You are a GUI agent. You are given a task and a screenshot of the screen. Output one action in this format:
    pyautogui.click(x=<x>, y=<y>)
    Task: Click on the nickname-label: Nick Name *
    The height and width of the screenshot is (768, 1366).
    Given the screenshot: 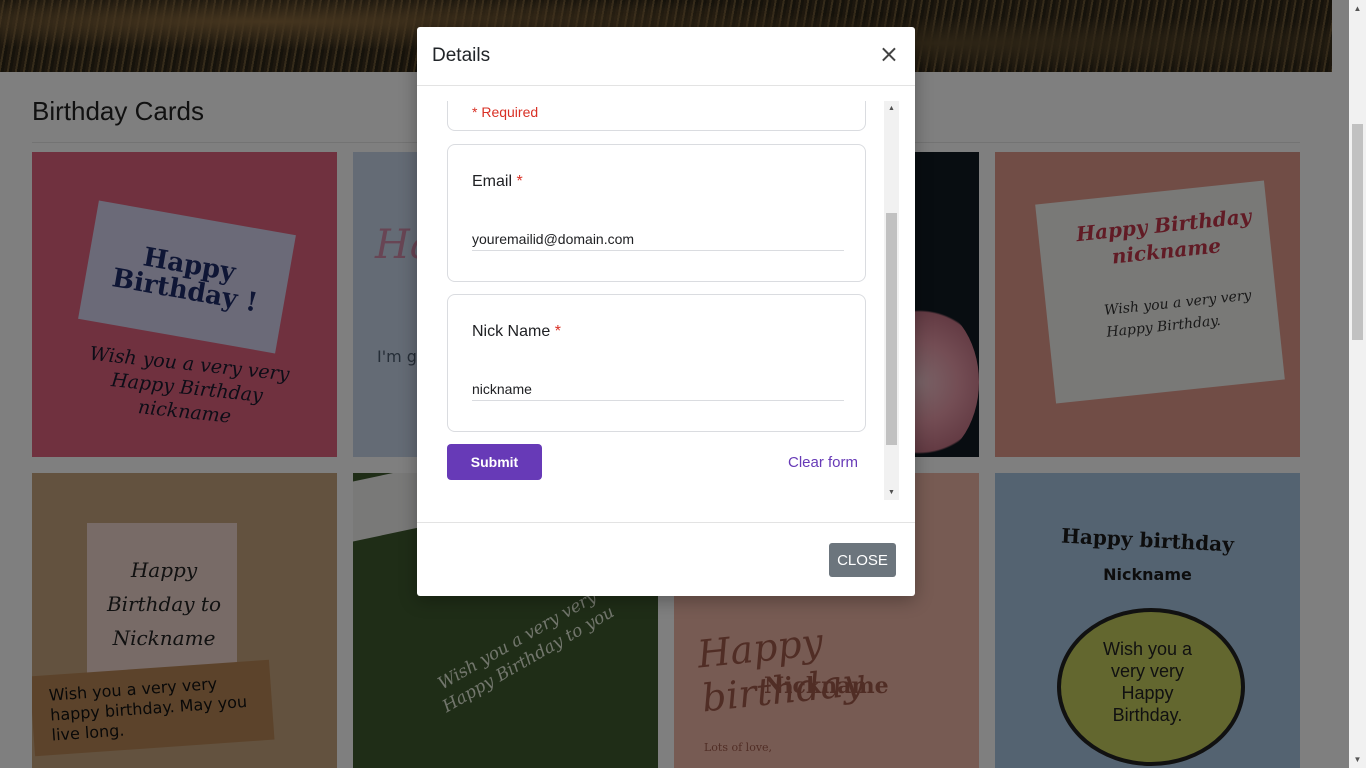 What is the action you would take?
    pyautogui.click(x=516, y=332)
    